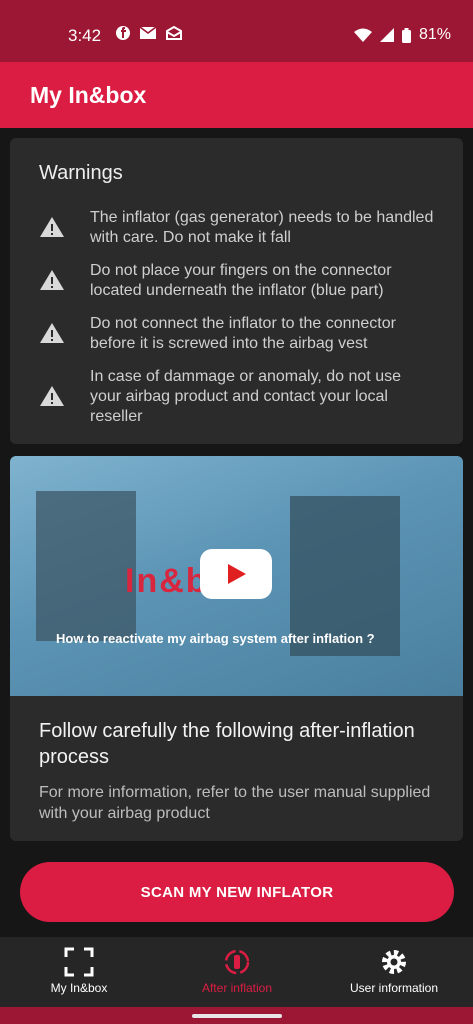  I want to click on nav-label: After inflation, so click(237, 988).